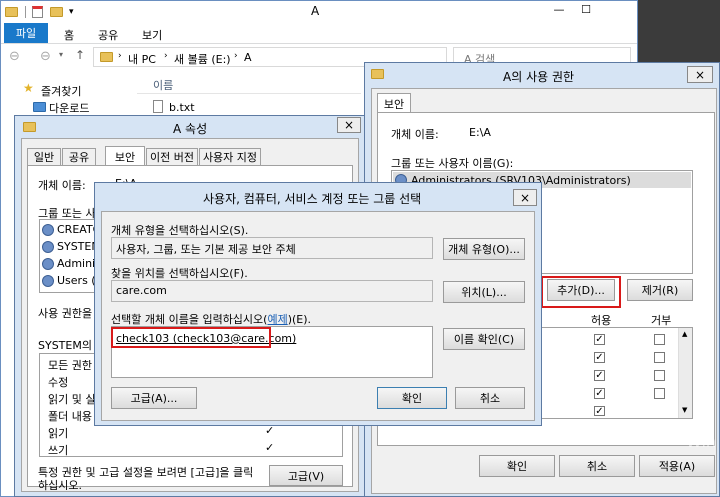 This screenshot has height=497, width=720. Describe the element at coordinates (230, 156) in the screenshot. I see `tab-customize: 사용자 지정` at that location.